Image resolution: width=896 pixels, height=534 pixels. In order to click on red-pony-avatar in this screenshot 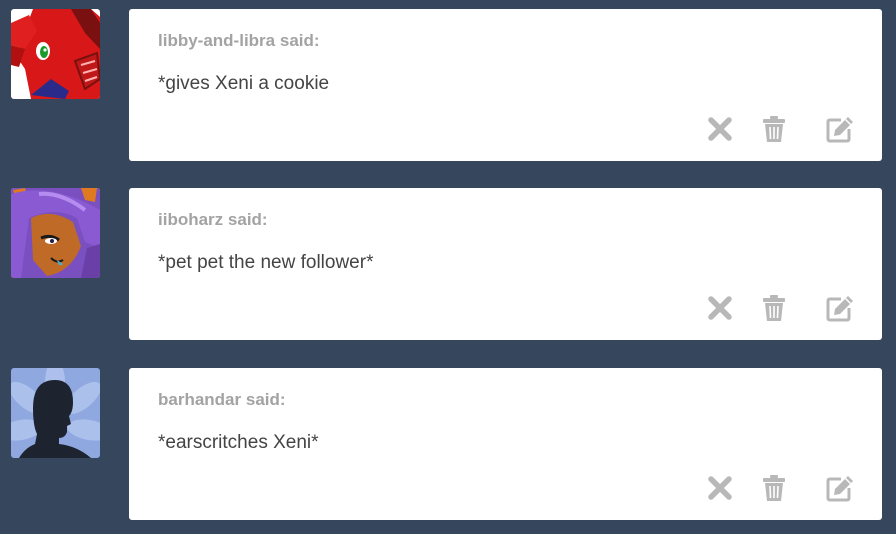, I will do `click(55, 54)`.